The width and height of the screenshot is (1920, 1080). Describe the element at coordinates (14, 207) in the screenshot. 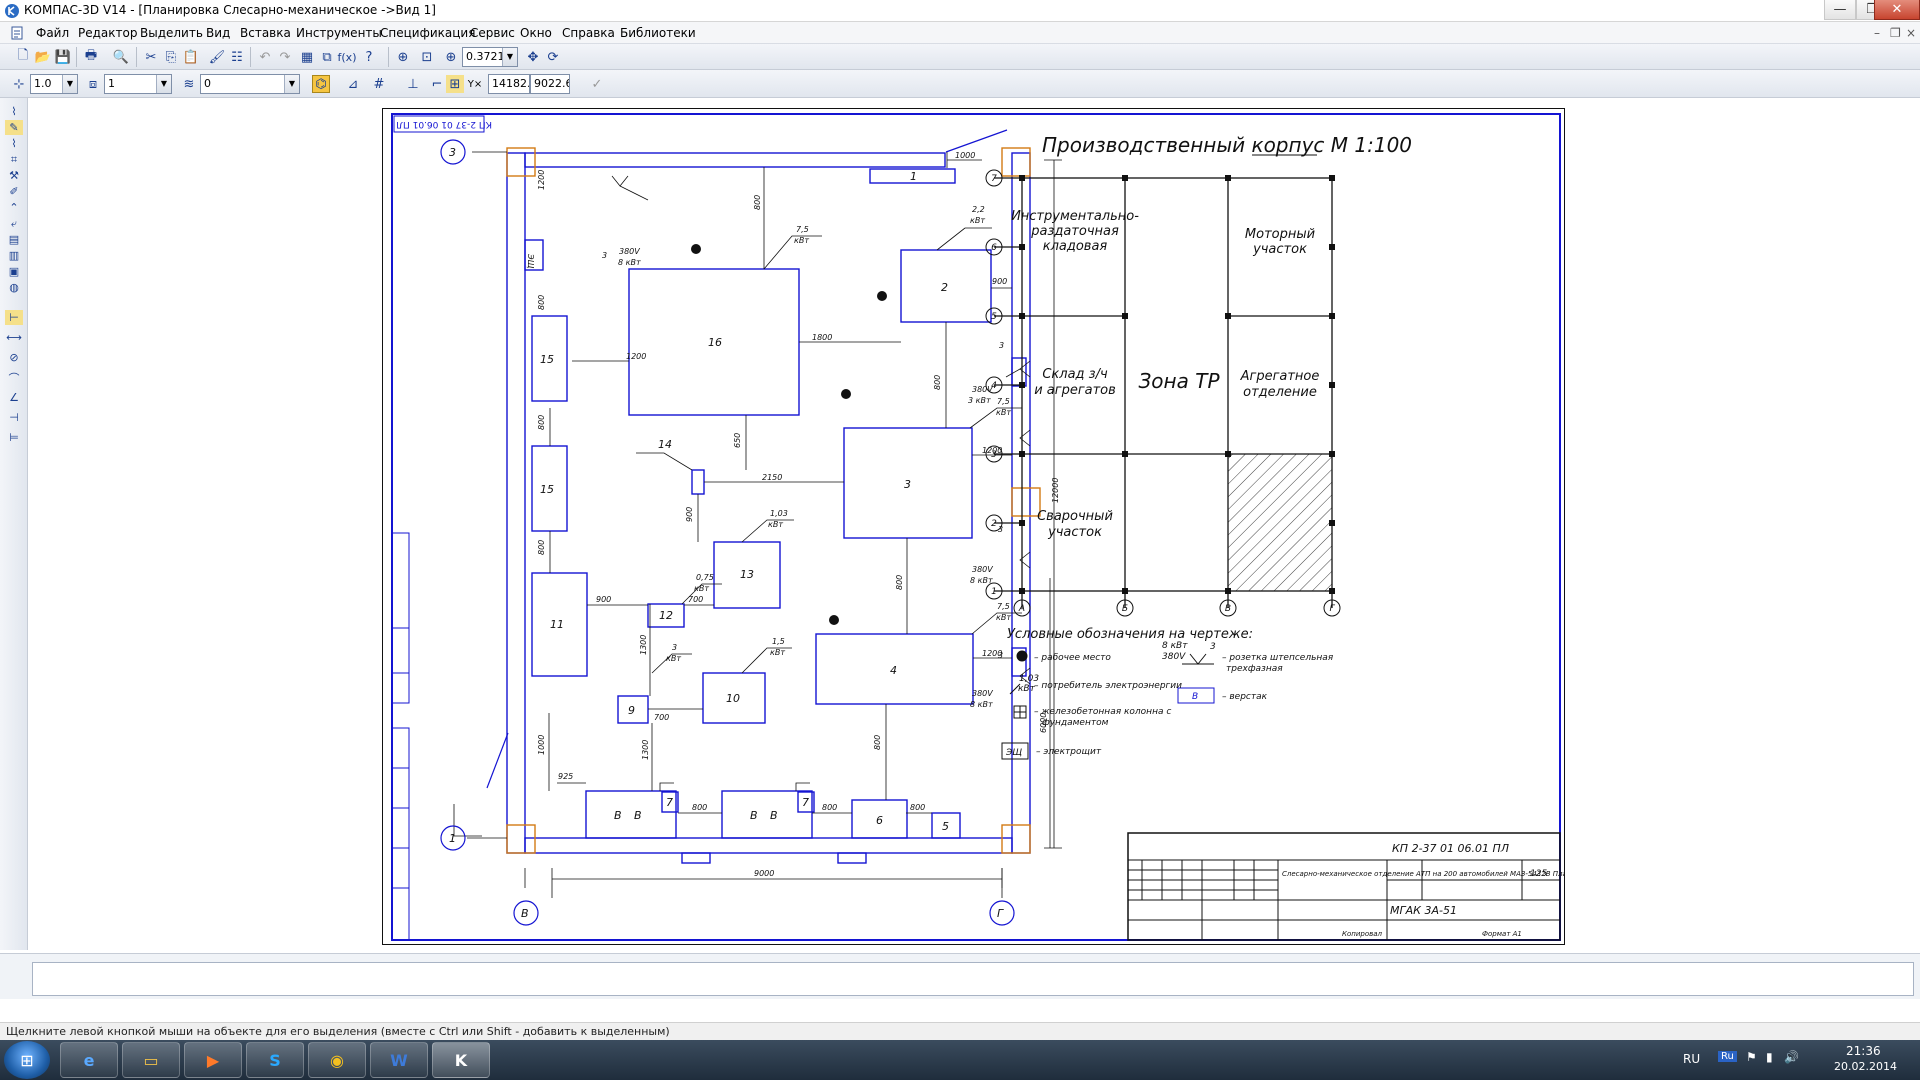

I see `select-icon: ⌃` at that location.